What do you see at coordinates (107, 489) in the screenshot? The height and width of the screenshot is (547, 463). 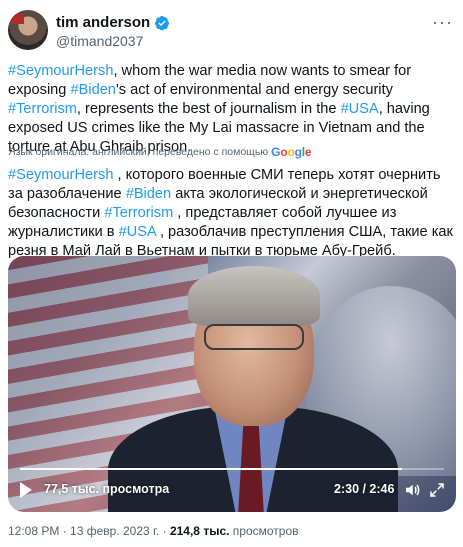 I see `video-views: 77,5 тыс. просмотра` at bounding box center [107, 489].